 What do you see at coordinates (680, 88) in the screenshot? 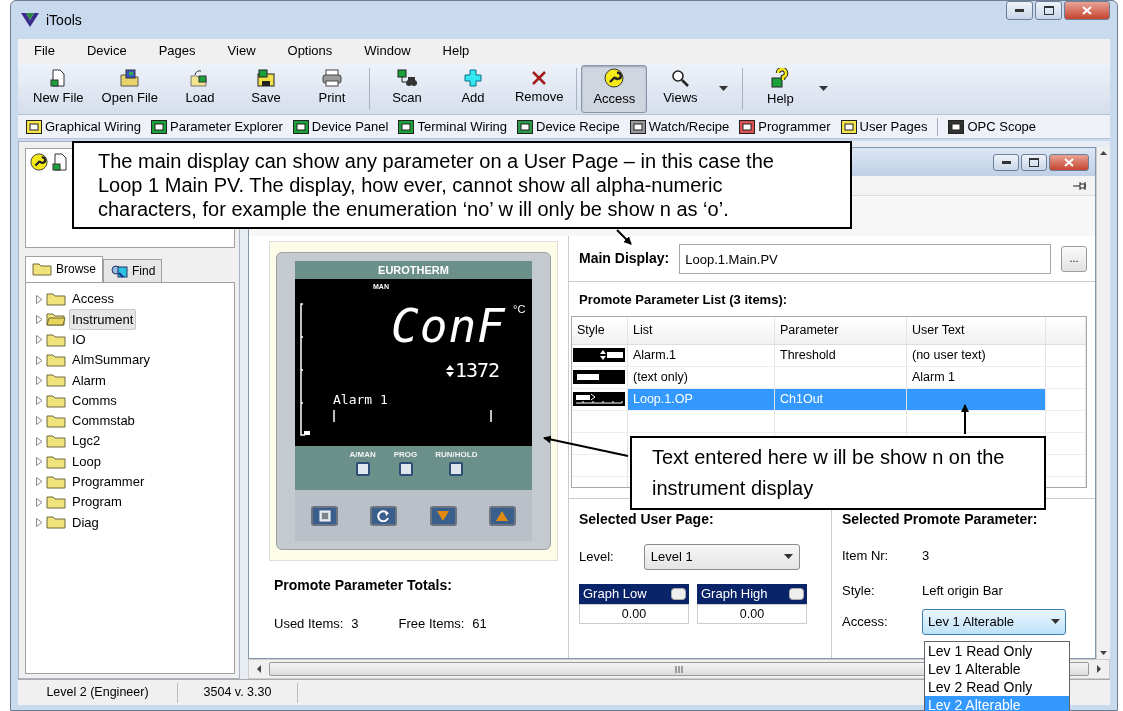
I see `toolbar-button: Views` at bounding box center [680, 88].